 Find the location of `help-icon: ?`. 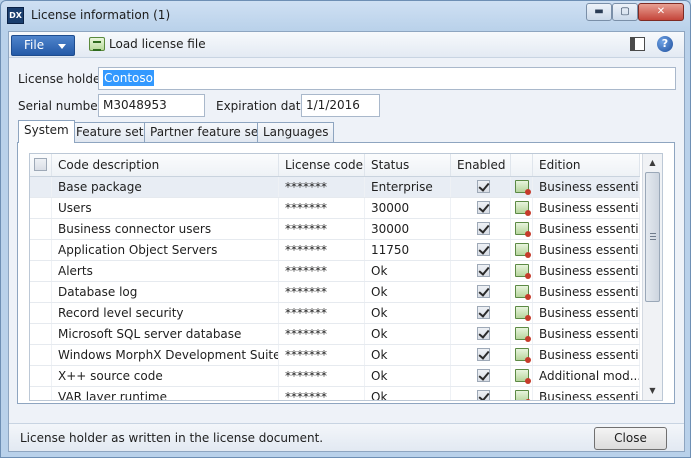

help-icon: ? is located at coordinates (665, 44).